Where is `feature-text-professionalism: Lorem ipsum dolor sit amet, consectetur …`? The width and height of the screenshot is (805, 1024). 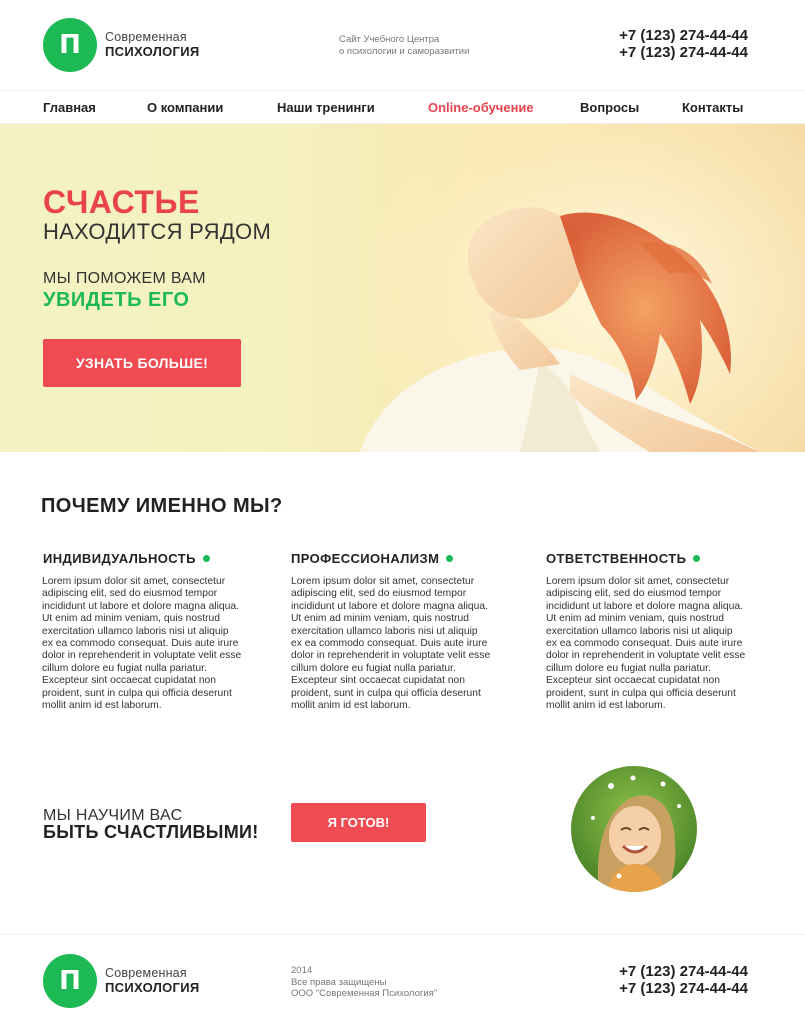
feature-text-professionalism: Lorem ipsum dolor sit amet, consectetur … is located at coordinates (391, 644).